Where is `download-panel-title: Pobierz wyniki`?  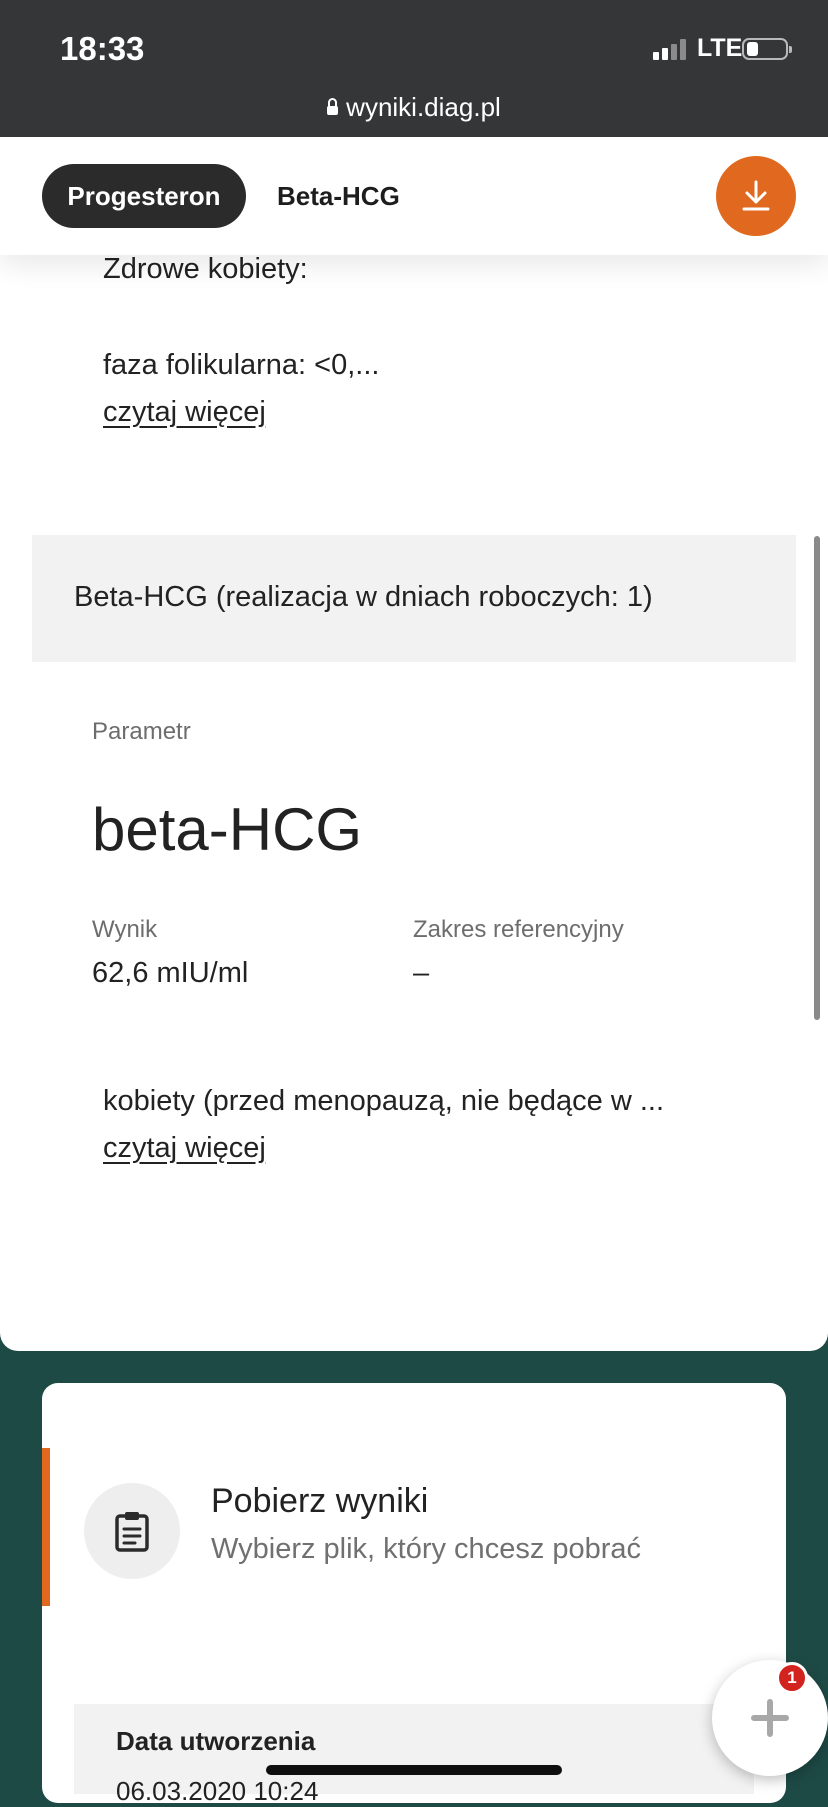 download-panel-title: Pobierz wyniki is located at coordinates (320, 1501).